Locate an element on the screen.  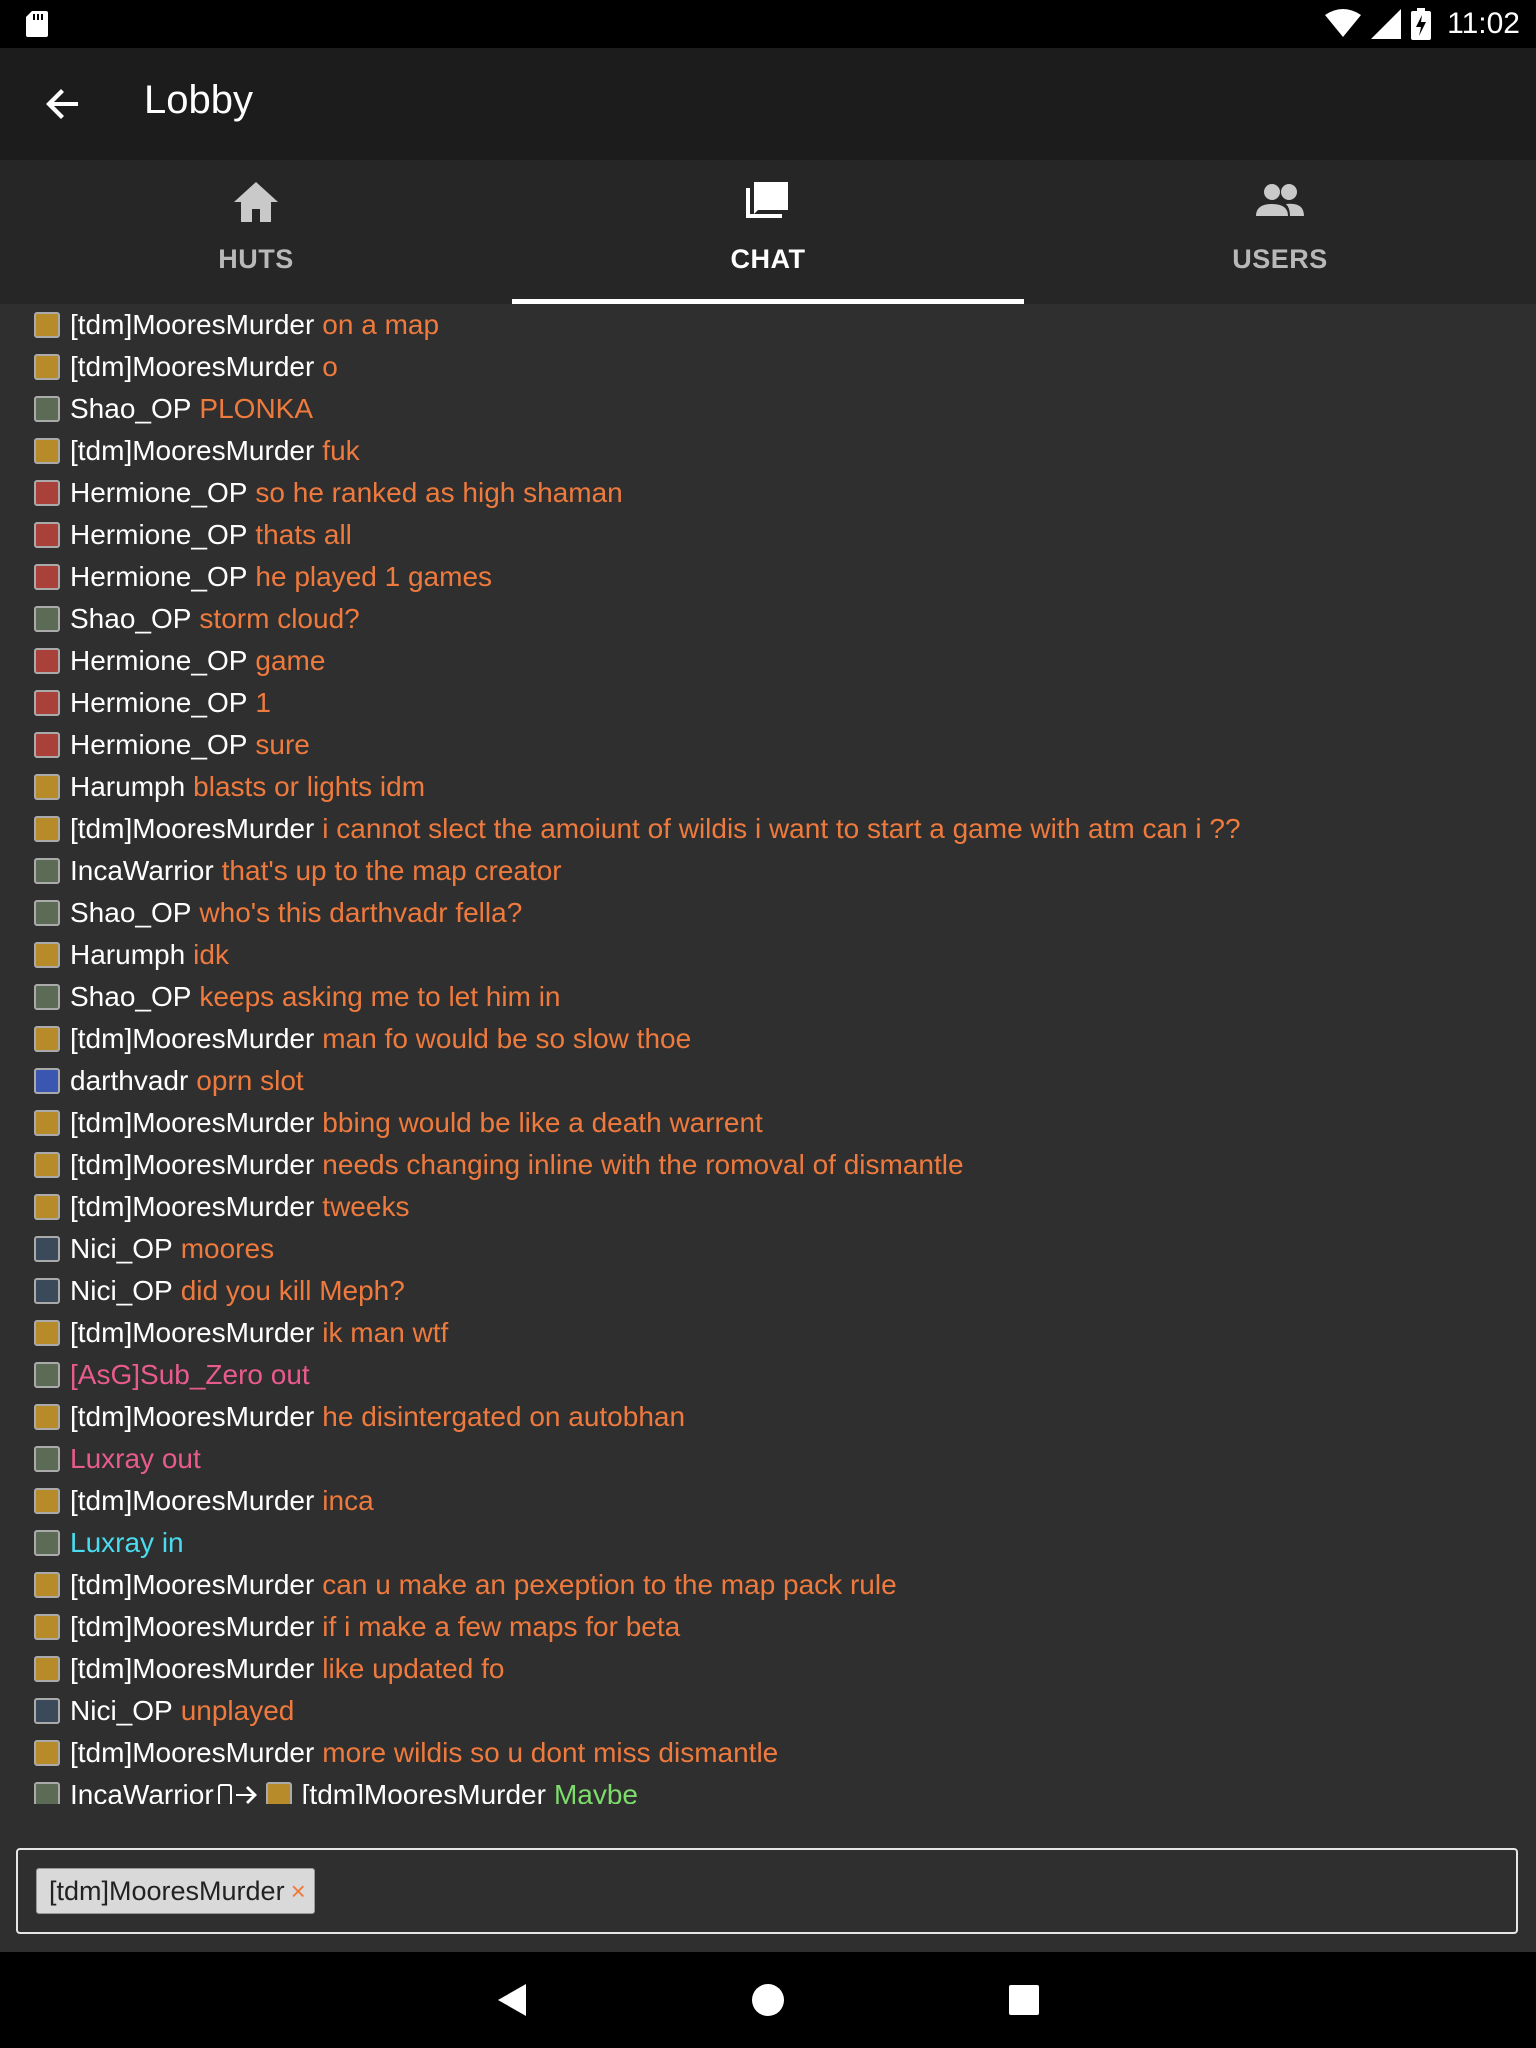
whisper-message-row: IncaWarrior [tdm]MooresMurder Maybe is located at coordinates (336, 1789).